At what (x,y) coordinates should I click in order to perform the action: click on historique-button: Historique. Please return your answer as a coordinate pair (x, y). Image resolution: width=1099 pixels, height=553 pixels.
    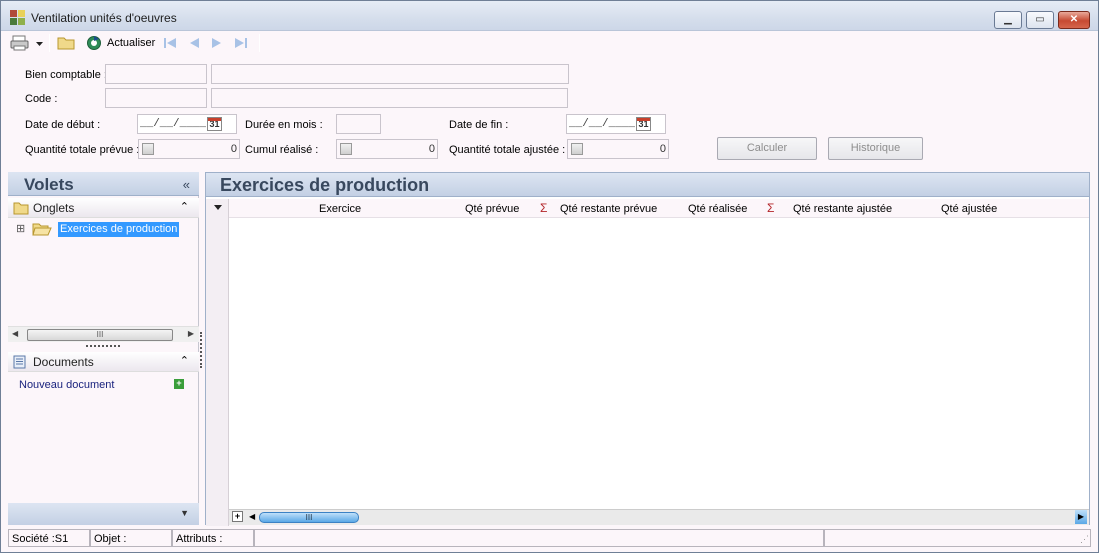
    Looking at the image, I should click on (875, 148).